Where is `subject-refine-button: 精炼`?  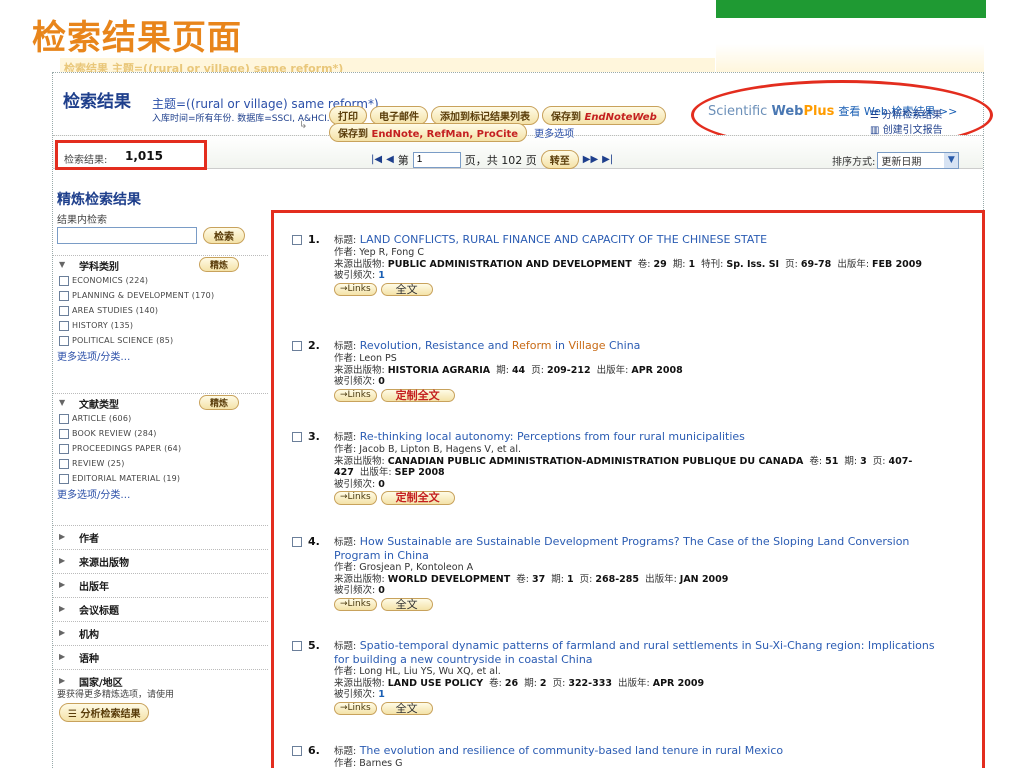
subject-refine-button: 精炼 is located at coordinates (219, 264).